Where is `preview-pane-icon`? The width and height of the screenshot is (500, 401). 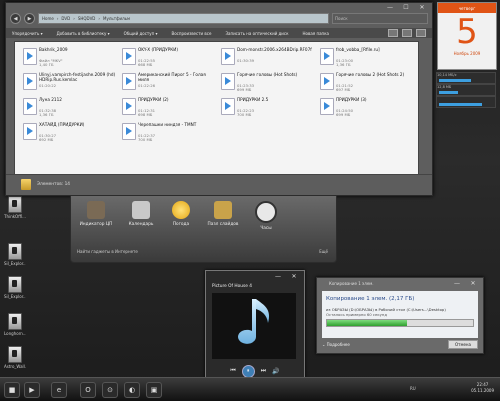
preview-pane-icon is located at coordinates (407, 33).